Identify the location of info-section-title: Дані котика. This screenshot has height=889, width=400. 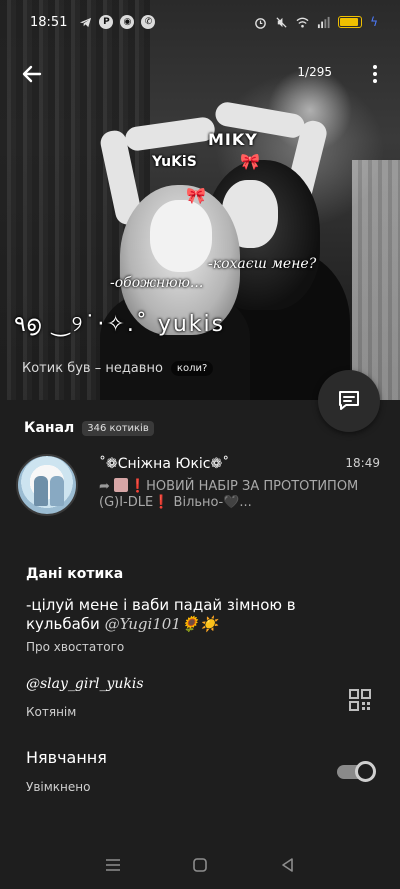
(75, 574).